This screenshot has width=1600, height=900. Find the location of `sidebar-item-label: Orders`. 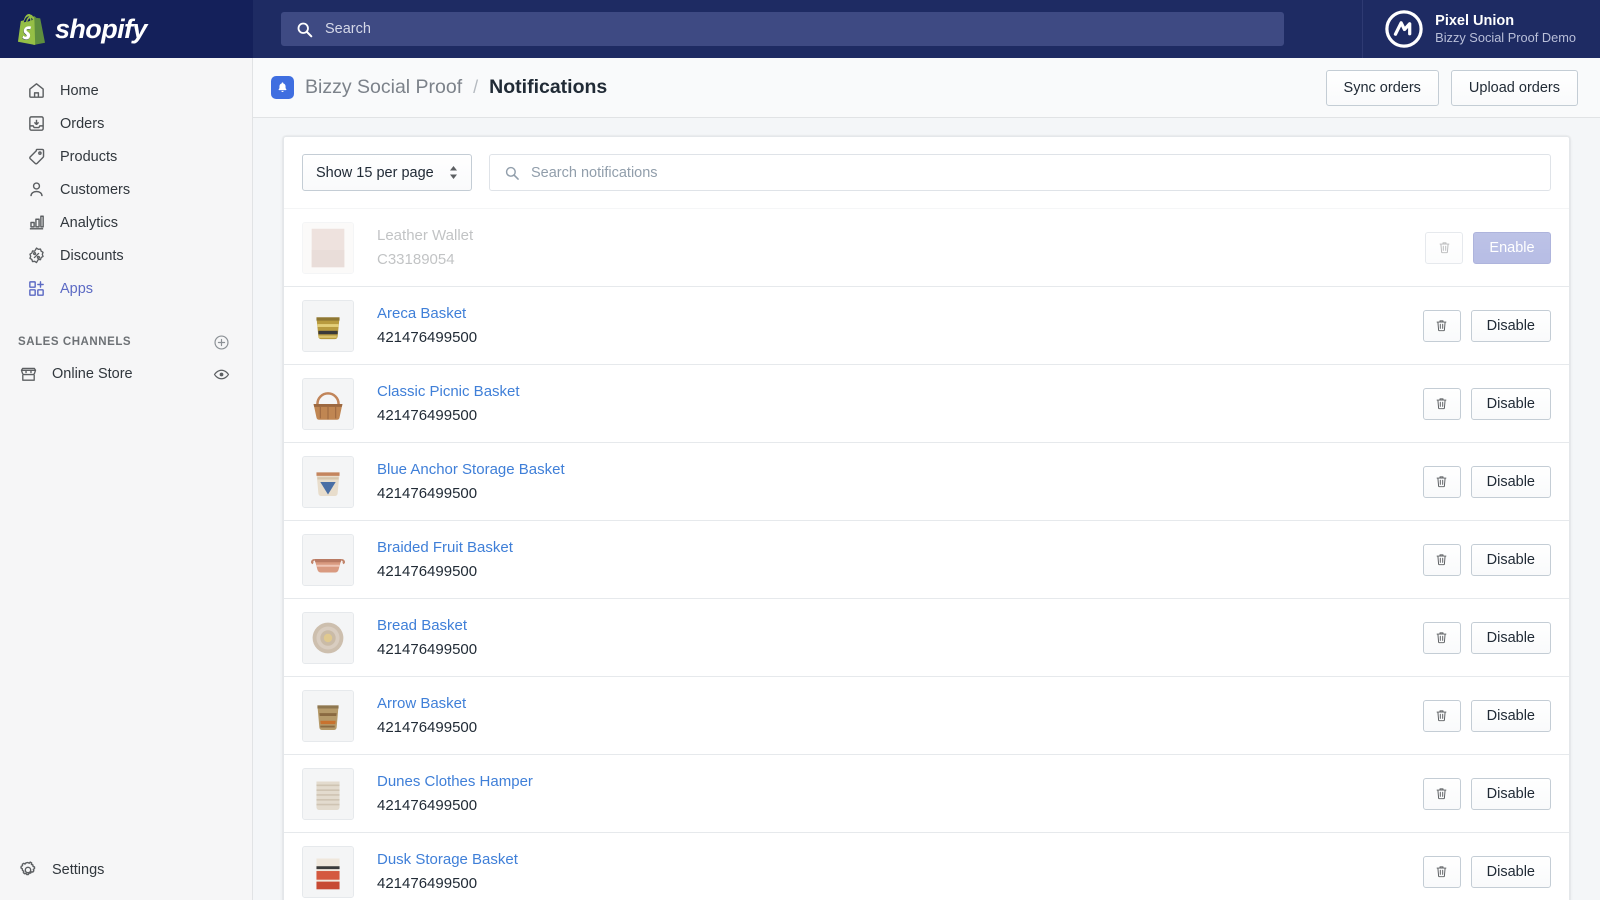

sidebar-item-label: Orders is located at coordinates (82, 123).